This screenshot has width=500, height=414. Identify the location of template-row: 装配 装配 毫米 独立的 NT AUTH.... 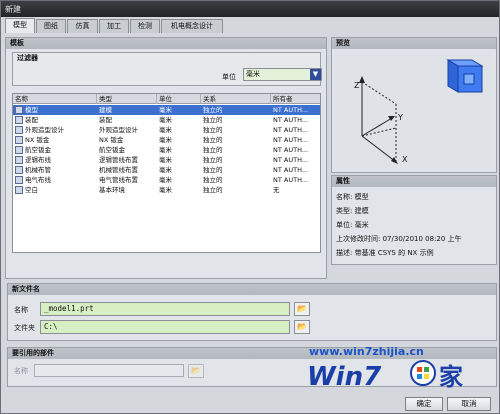
(166, 120).